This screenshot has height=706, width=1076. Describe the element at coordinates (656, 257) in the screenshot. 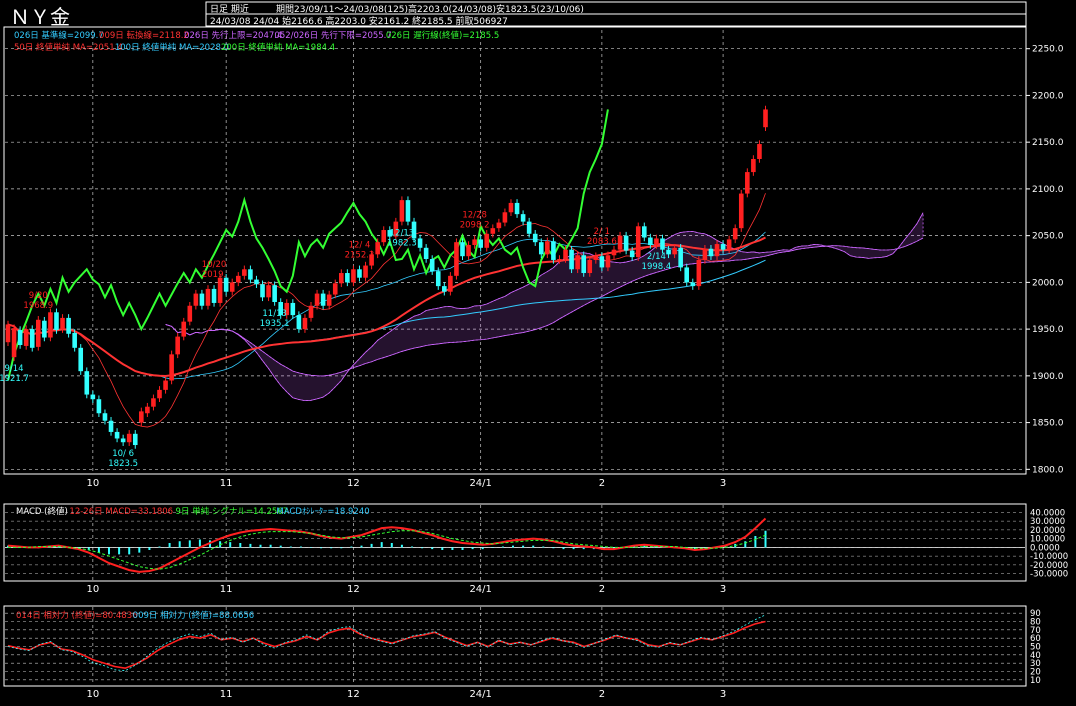

I see `annotation-date: 2/14` at that location.